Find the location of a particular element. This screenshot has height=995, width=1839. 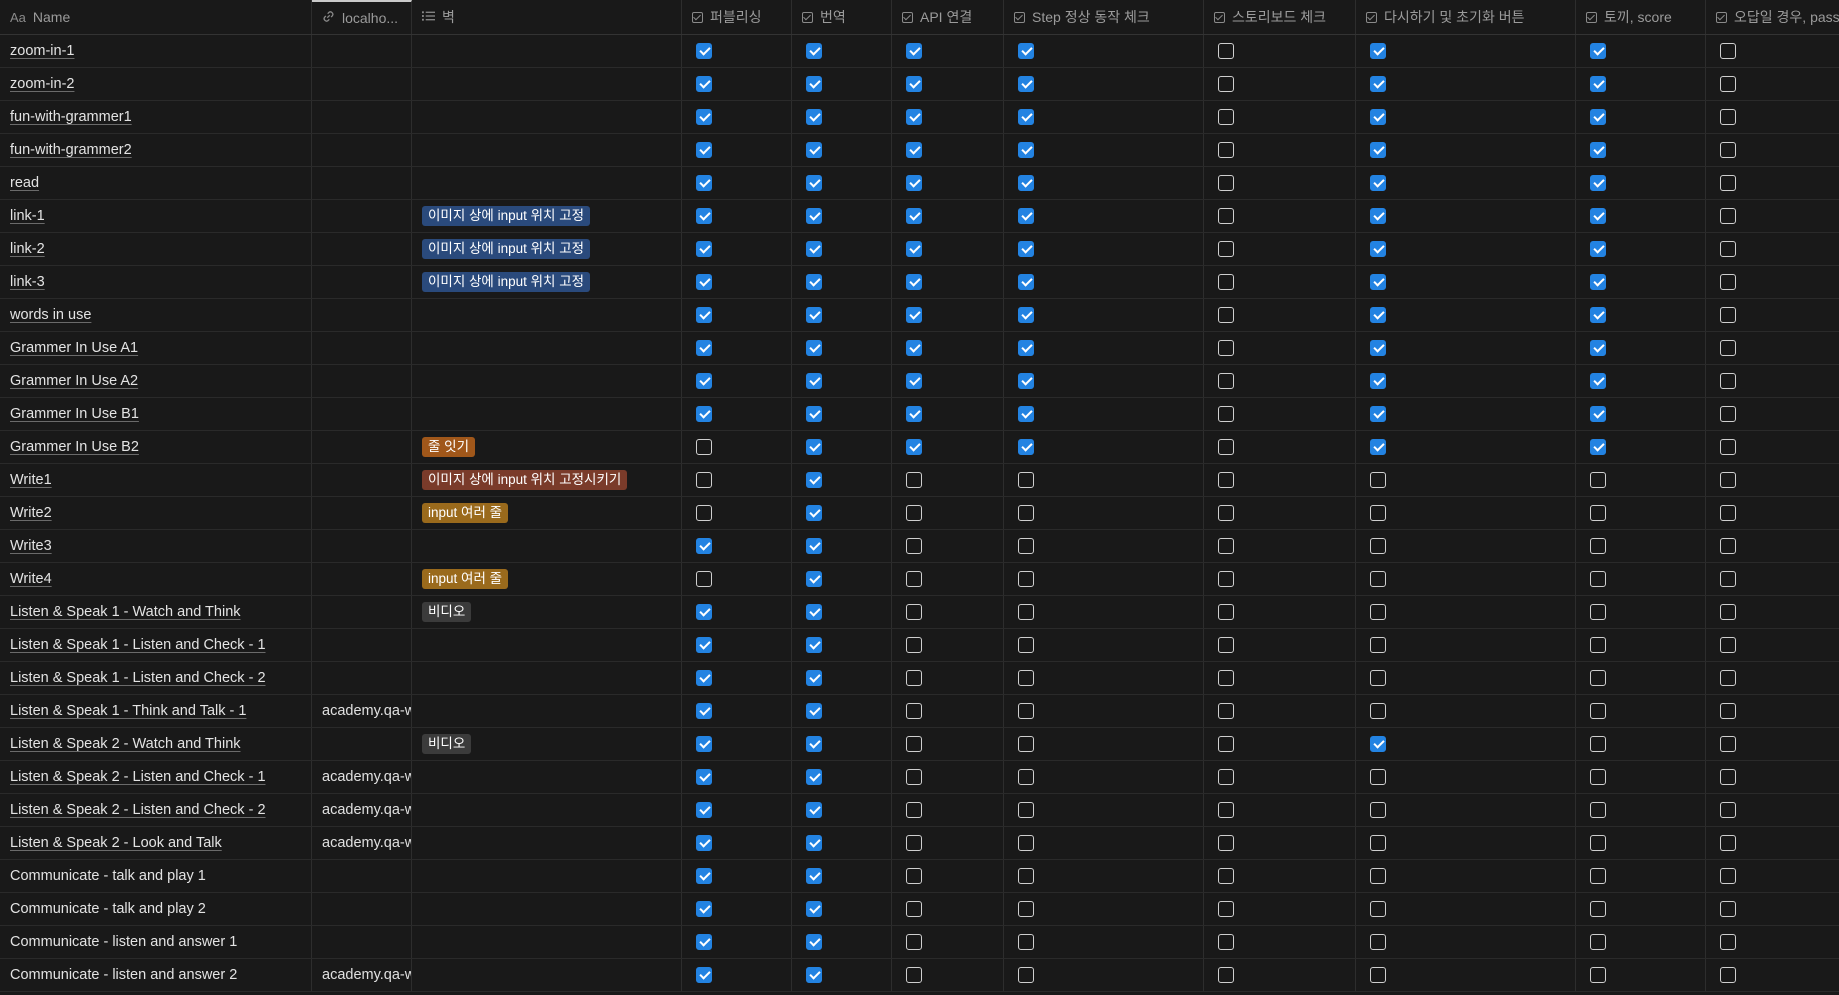

tag-cell: 이미지 상에 input 위치 고정 is located at coordinates (547, 216).